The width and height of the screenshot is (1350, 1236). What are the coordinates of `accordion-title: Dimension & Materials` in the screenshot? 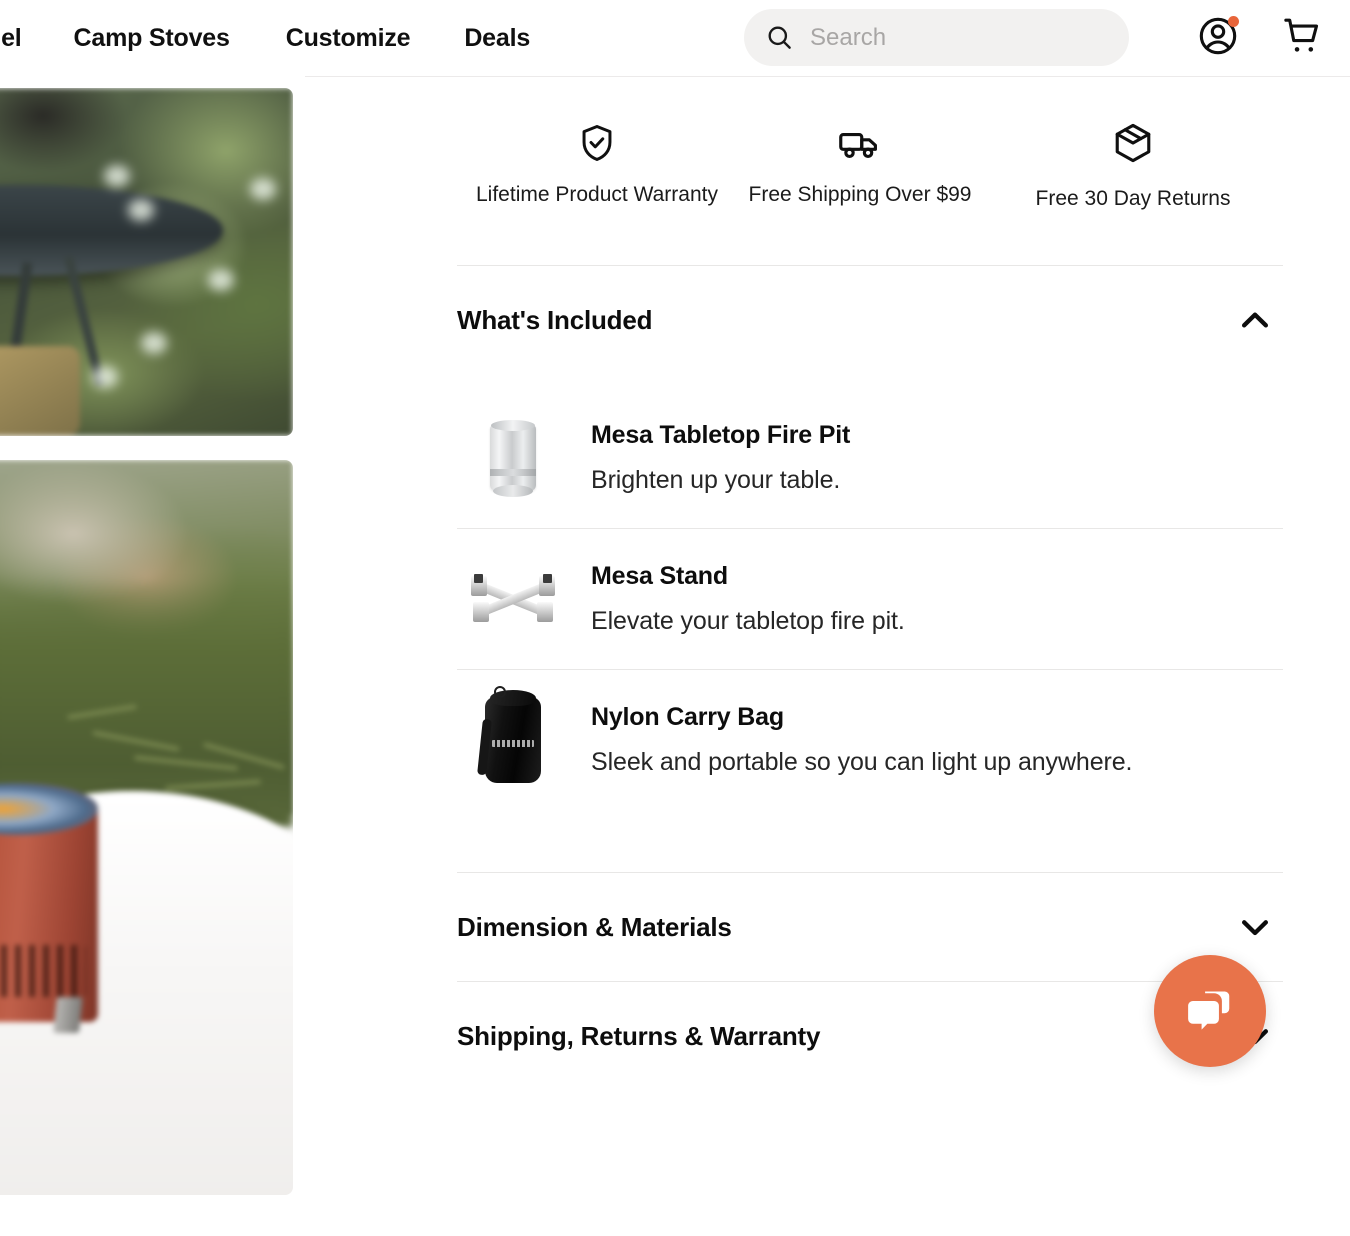 It's located at (594, 926).